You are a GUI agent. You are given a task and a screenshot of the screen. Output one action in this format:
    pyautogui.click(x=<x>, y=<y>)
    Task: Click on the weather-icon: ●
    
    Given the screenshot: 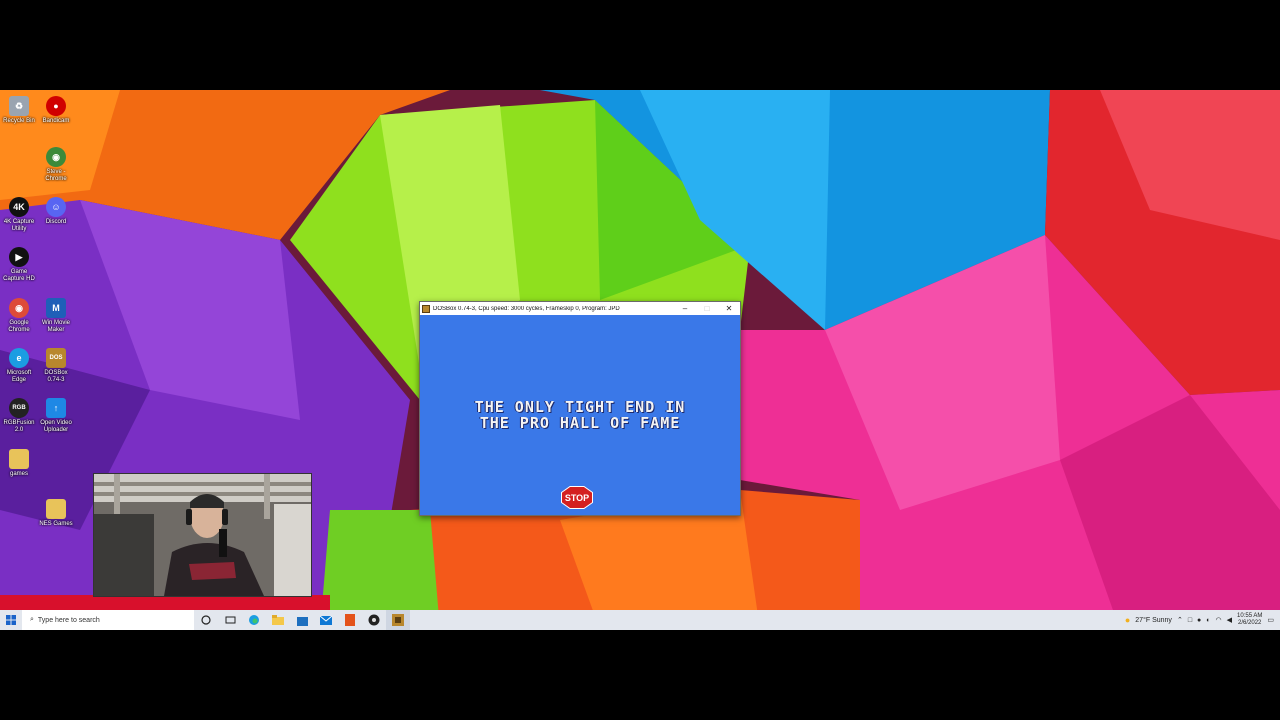 What is the action you would take?
    pyautogui.click(x=1127, y=620)
    